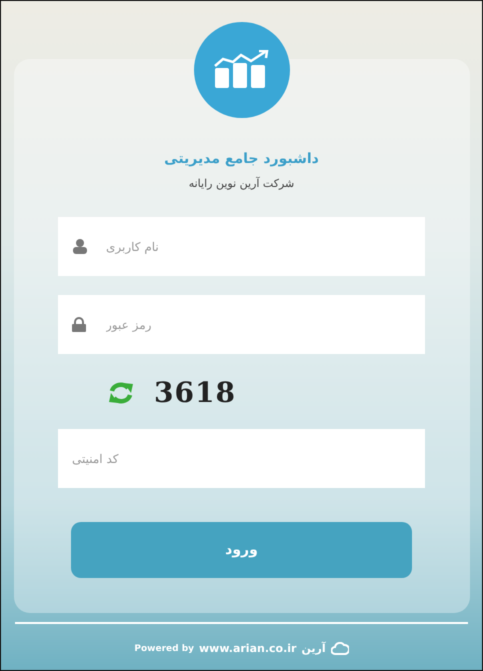  Describe the element at coordinates (164, 649) in the screenshot. I see `powered-by-label: Powered by` at that location.